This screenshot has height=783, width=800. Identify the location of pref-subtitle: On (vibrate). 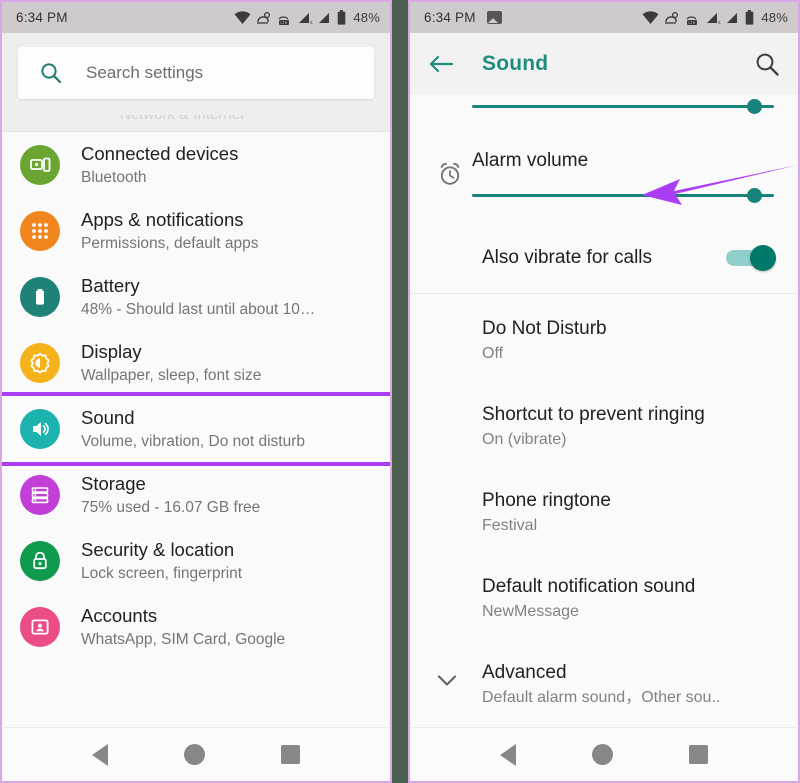
(524, 439).